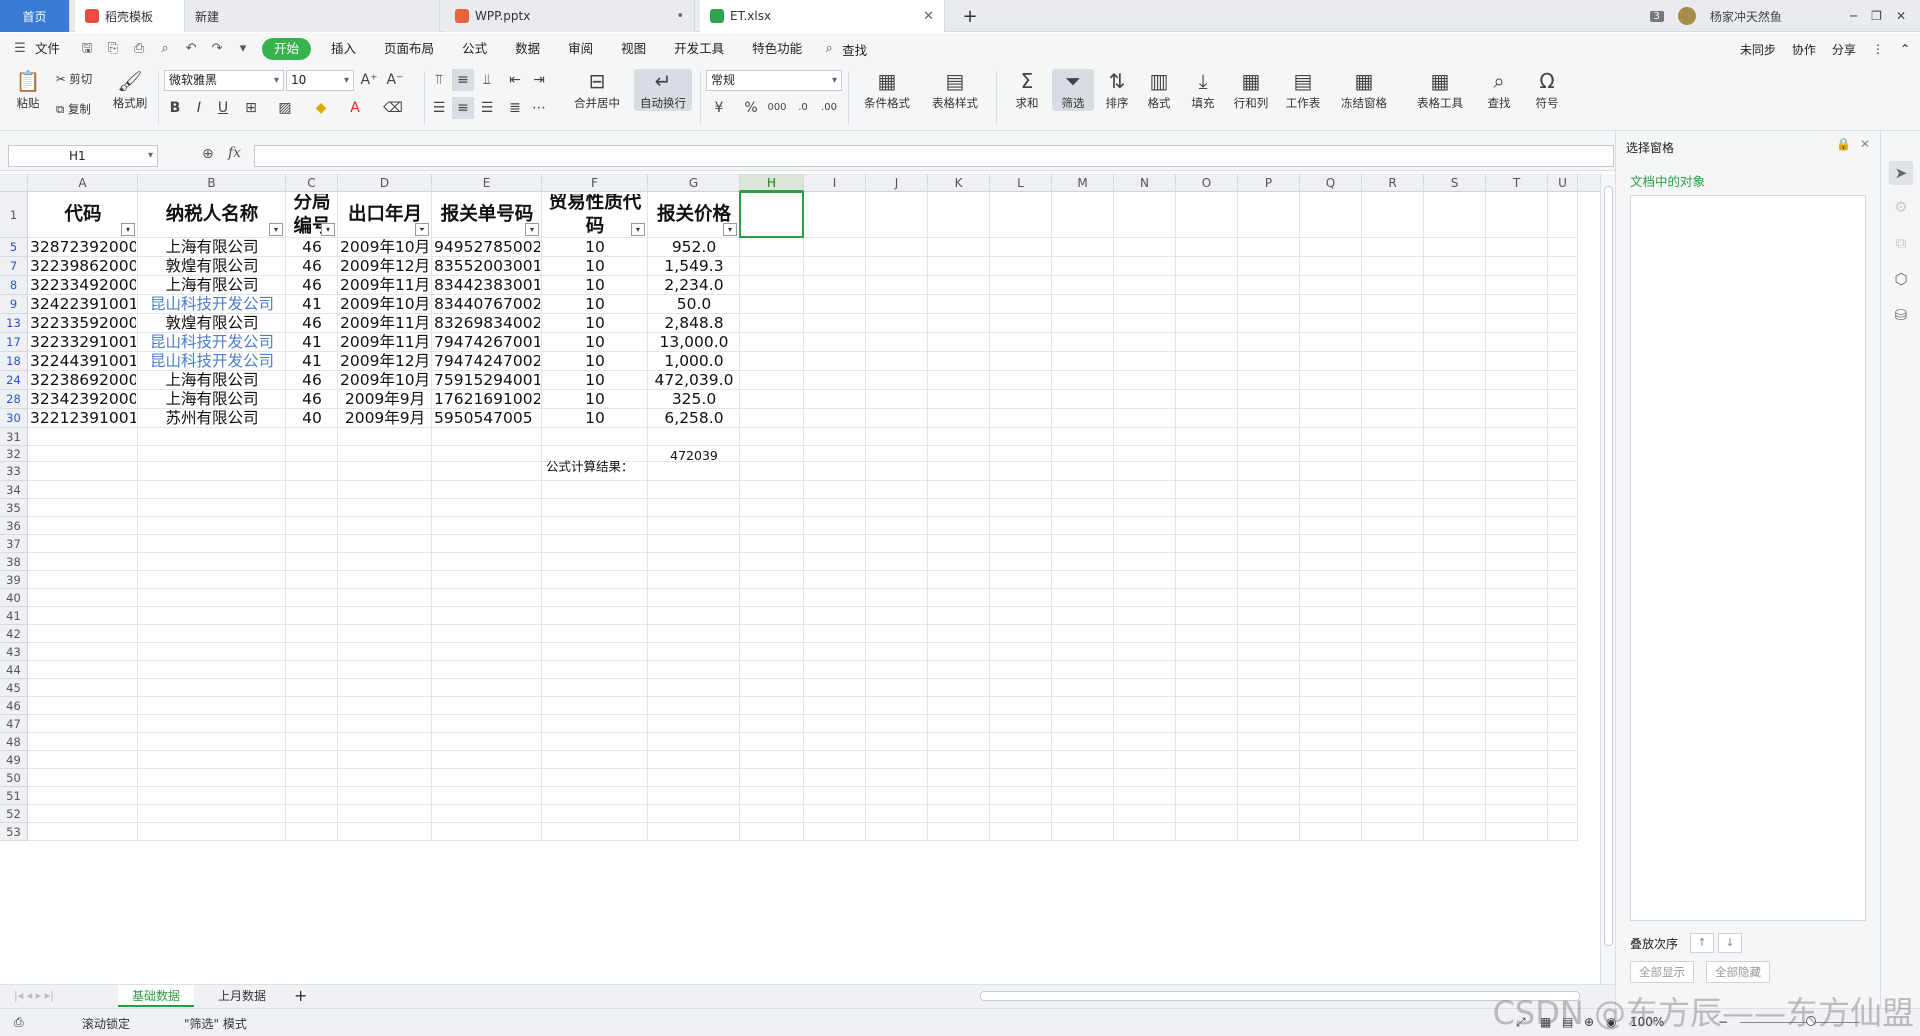 The height and width of the screenshot is (1036, 1920). What do you see at coordinates (897, 183) in the screenshot?
I see `column-header-j: J` at bounding box center [897, 183].